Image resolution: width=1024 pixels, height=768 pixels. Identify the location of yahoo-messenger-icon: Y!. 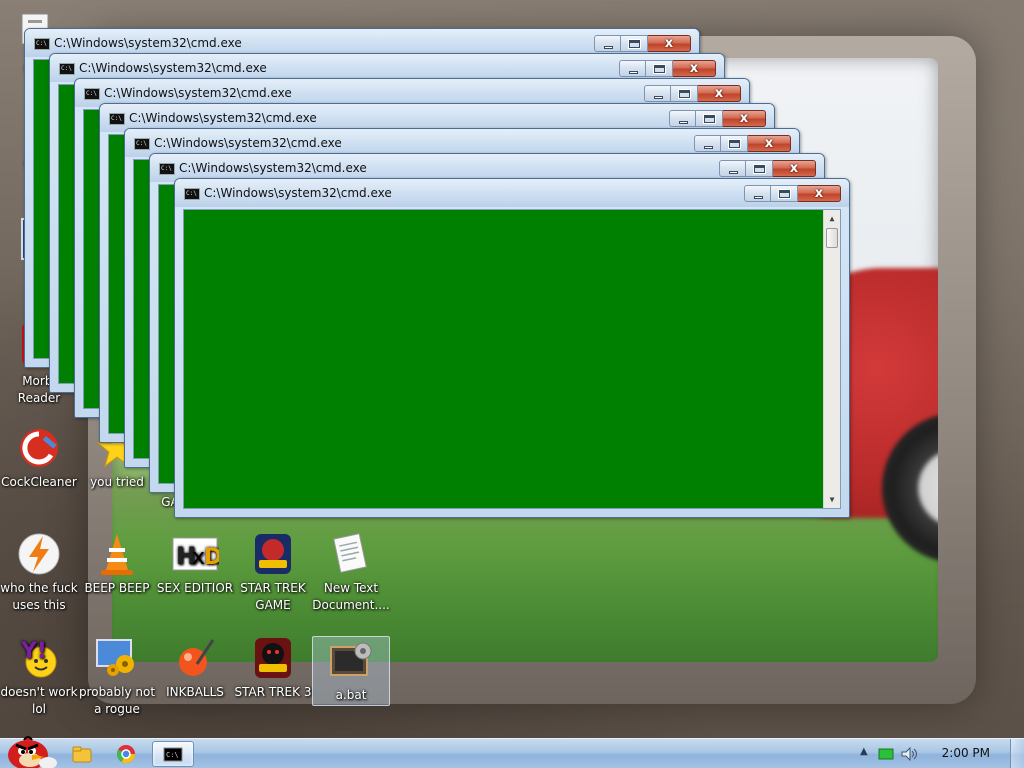
(39, 658).